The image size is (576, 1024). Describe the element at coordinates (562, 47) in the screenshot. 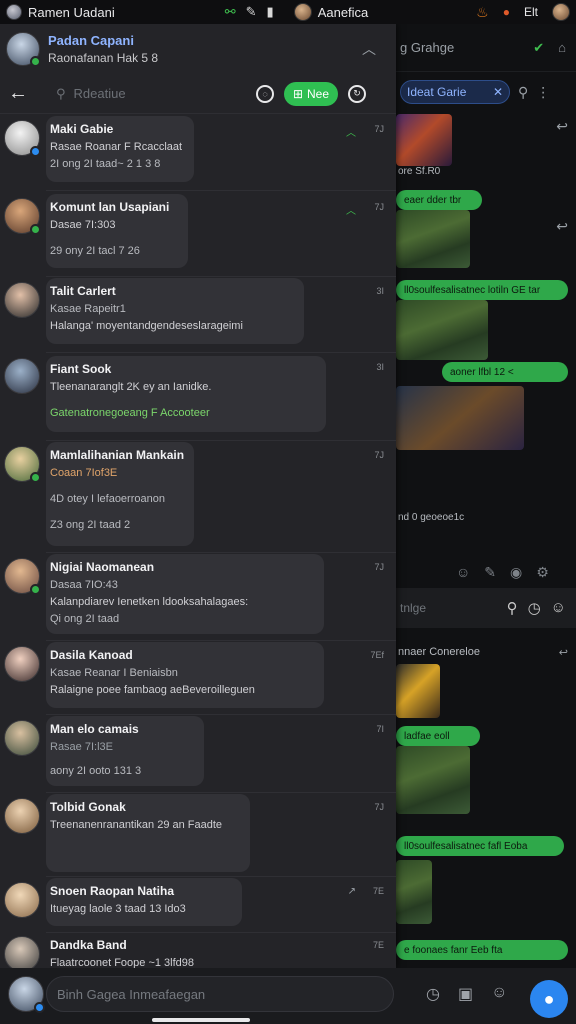

I see `home-icon: ⌂` at that location.